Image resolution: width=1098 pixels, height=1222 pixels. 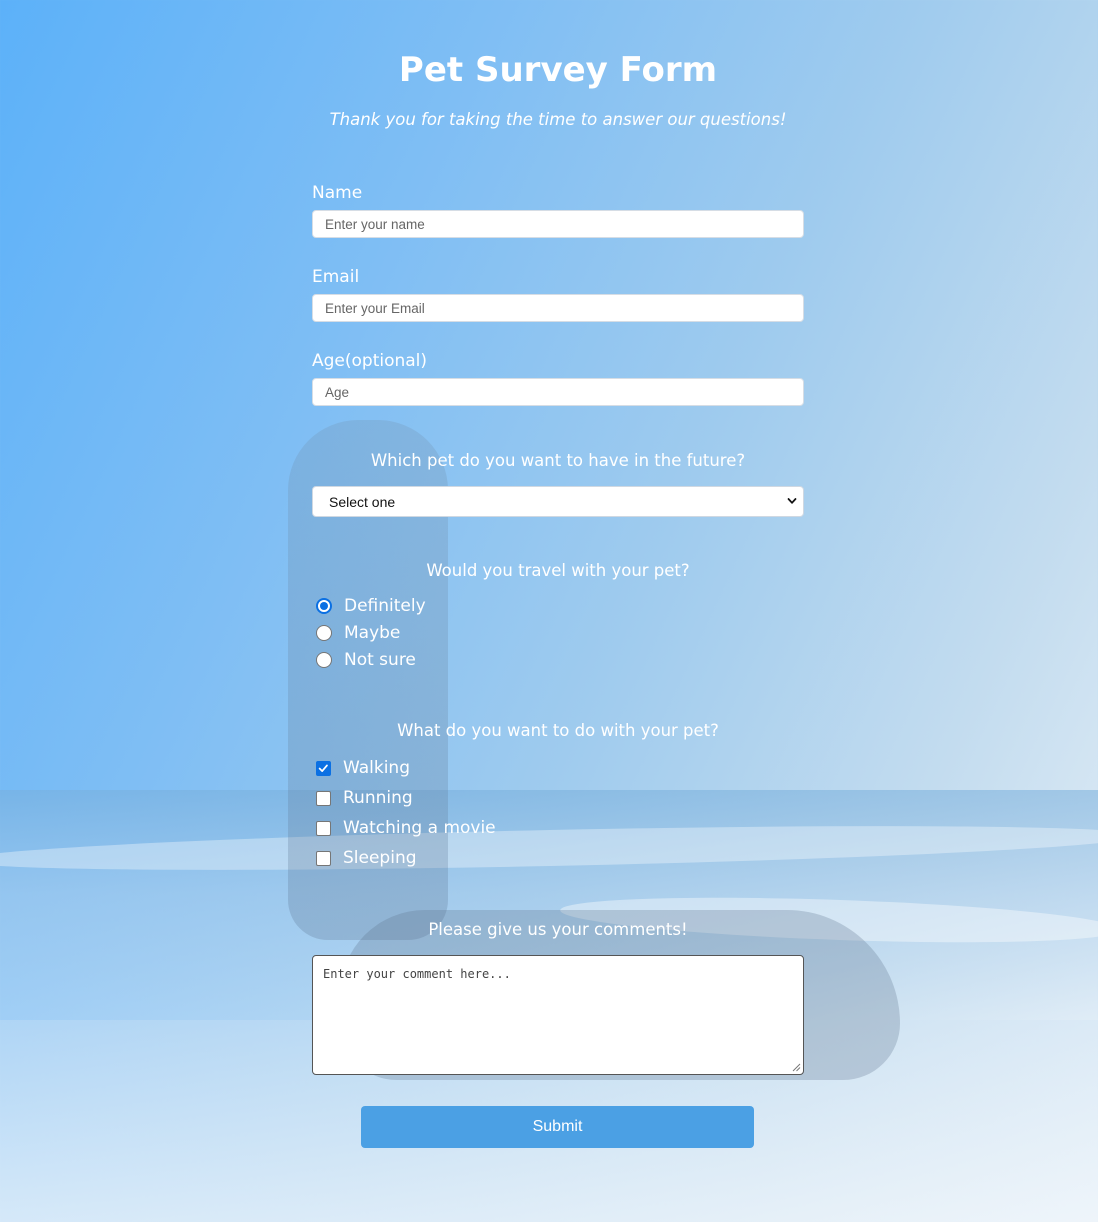 I want to click on chevron-down-icon, so click(x=792, y=501).